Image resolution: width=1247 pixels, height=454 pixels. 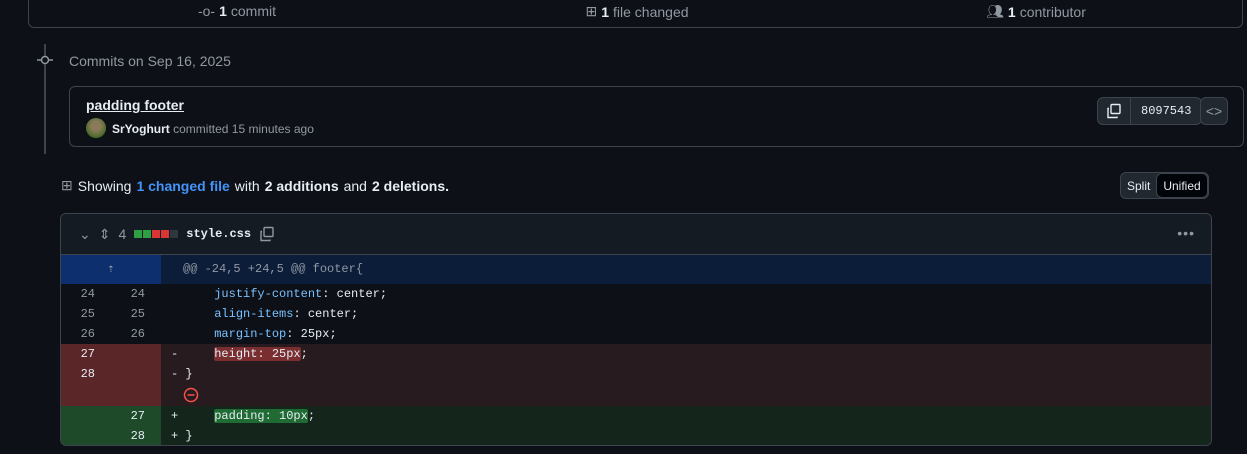 I want to click on diffstat-bars, so click(x=156, y=234).